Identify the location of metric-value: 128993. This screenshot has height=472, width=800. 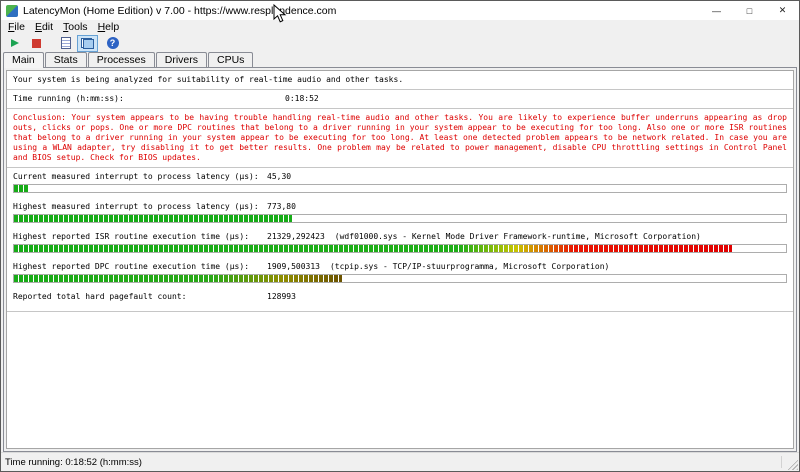
(281, 296).